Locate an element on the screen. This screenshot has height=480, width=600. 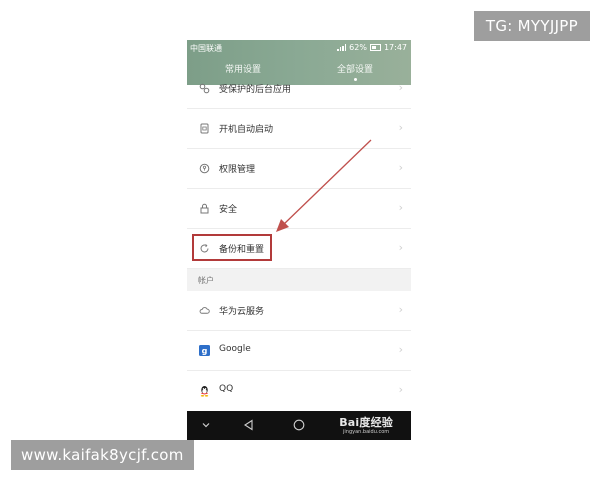
cloud-icon is located at coordinates (204, 310).